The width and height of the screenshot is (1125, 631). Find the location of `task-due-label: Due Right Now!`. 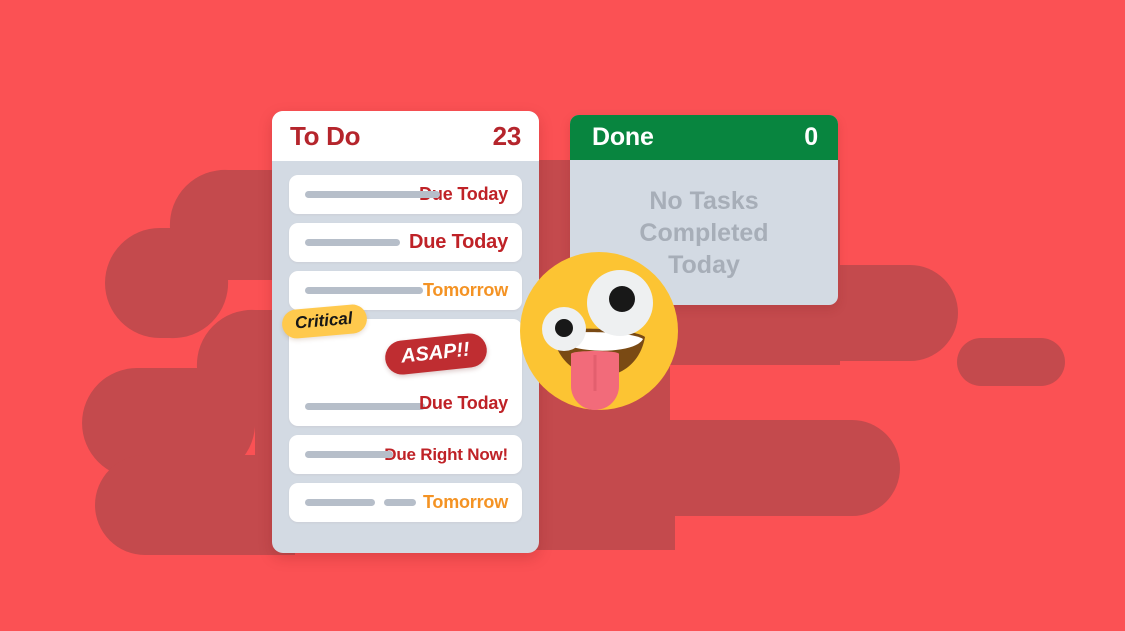

task-due-label: Due Right Now! is located at coordinates (446, 454).